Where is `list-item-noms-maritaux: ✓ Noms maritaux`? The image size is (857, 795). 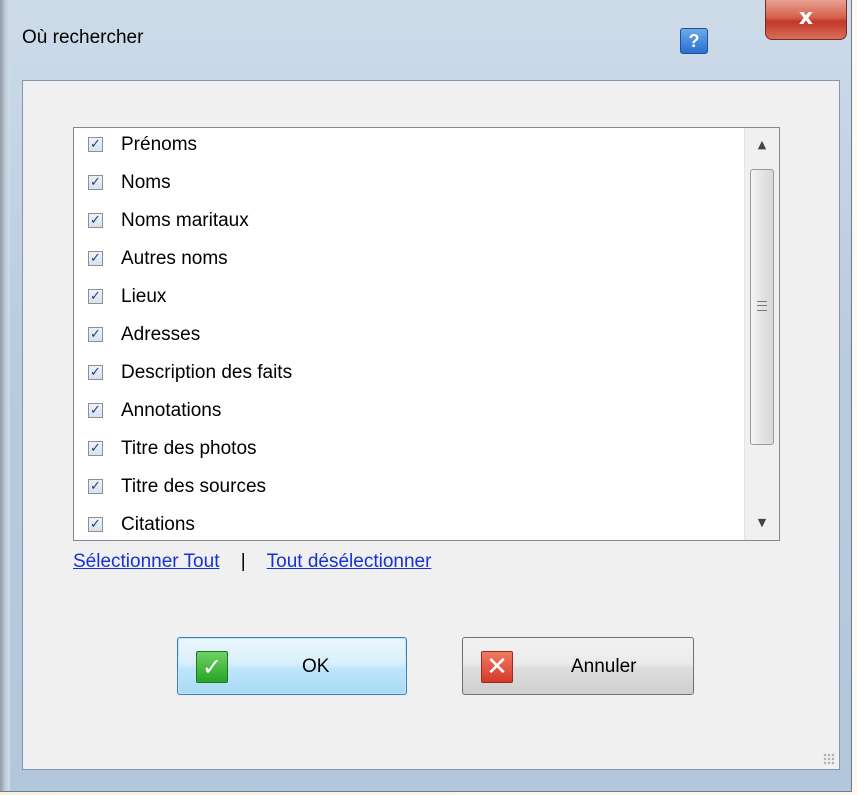
list-item-noms-maritaux: ✓ Noms maritaux is located at coordinates (409, 223).